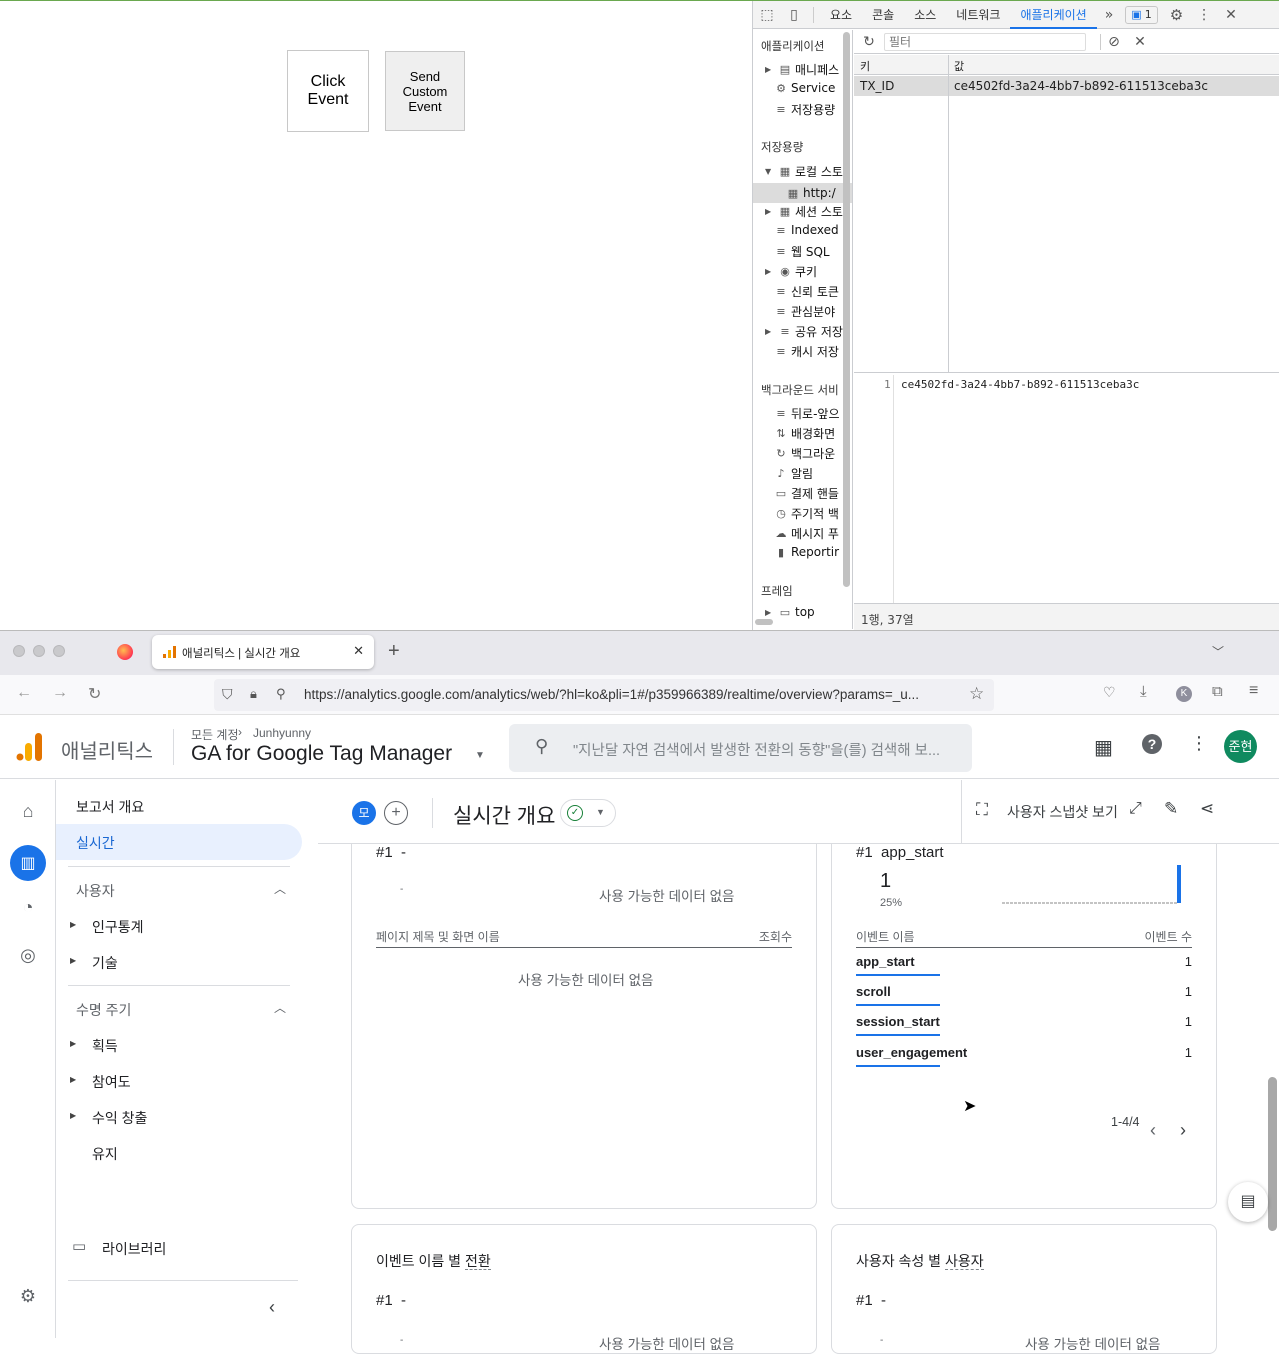  What do you see at coordinates (215, 734) in the screenshot?
I see `breadcrumb-all-accounts: 모든 계정` at bounding box center [215, 734].